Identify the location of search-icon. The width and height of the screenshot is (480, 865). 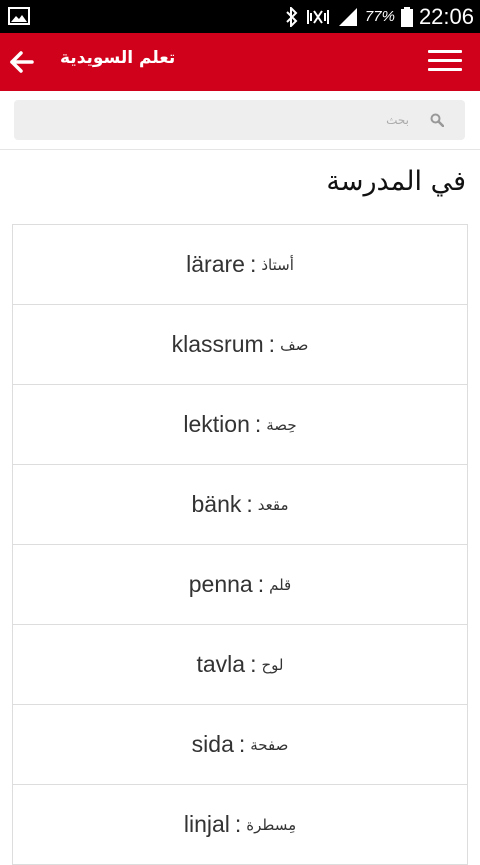
(437, 120).